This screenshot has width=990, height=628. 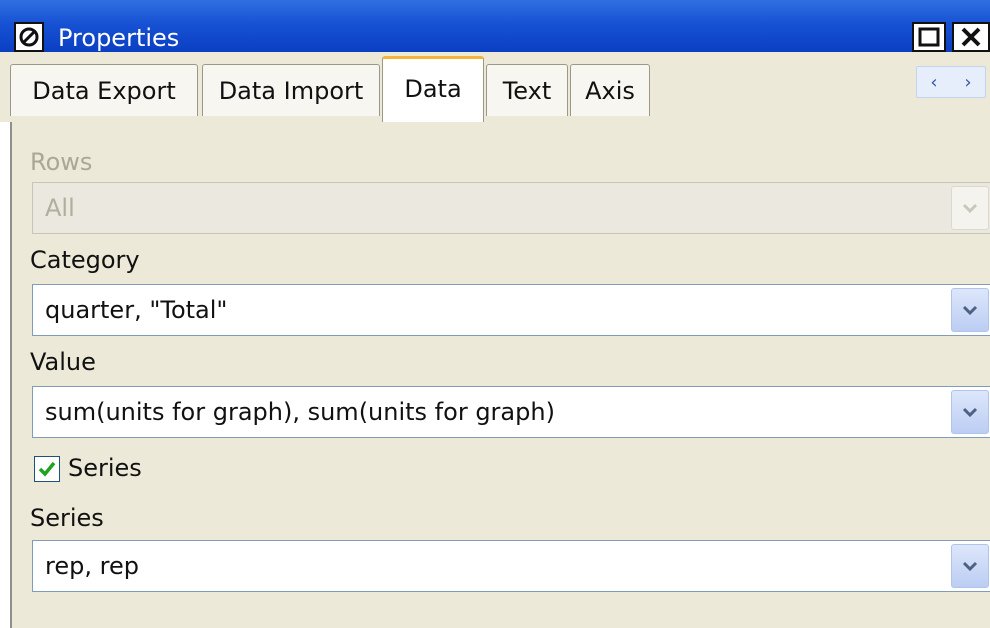 I want to click on maximize-button, so click(x=929, y=37).